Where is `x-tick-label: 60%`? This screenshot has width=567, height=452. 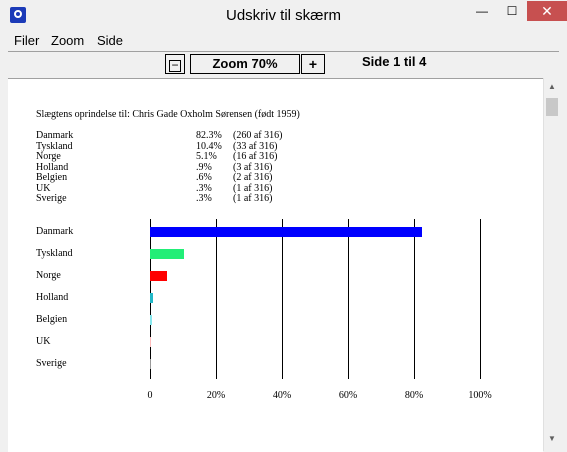 x-tick-label: 60% is located at coordinates (348, 395).